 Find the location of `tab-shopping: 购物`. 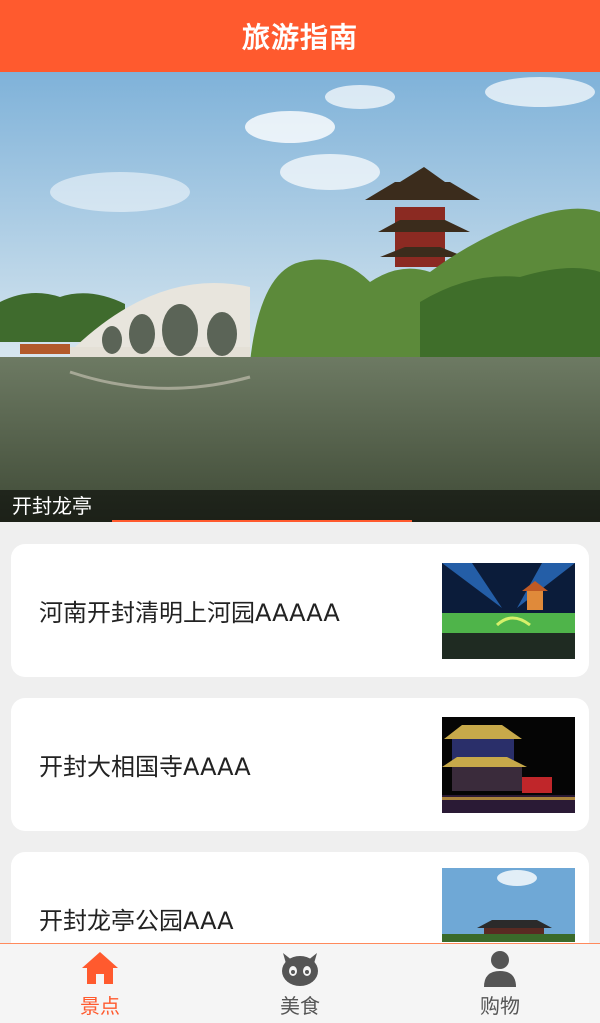

tab-shopping: 购物 is located at coordinates (500, 983).